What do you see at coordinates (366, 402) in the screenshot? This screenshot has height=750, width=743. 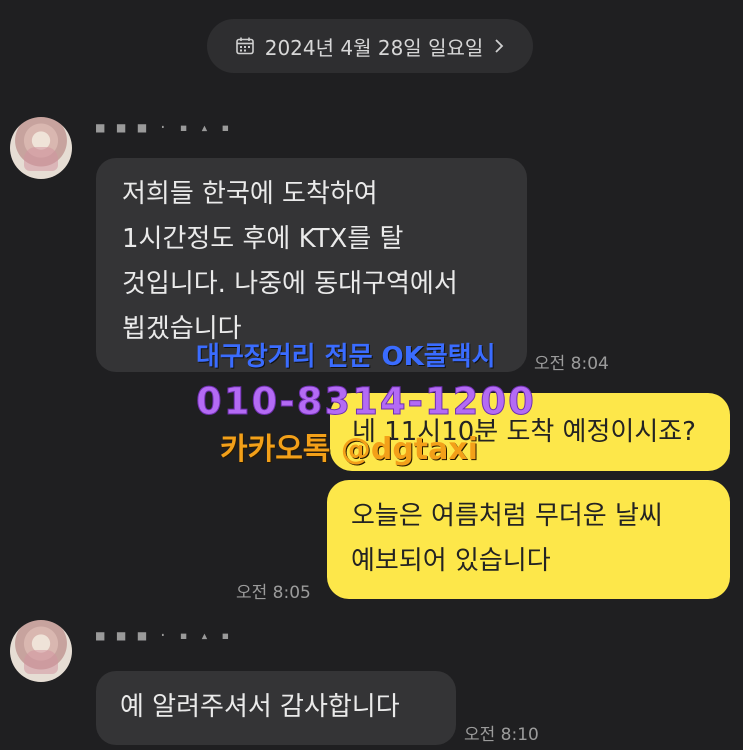 I see `watermark-phone: 010-8314-1200` at bounding box center [366, 402].